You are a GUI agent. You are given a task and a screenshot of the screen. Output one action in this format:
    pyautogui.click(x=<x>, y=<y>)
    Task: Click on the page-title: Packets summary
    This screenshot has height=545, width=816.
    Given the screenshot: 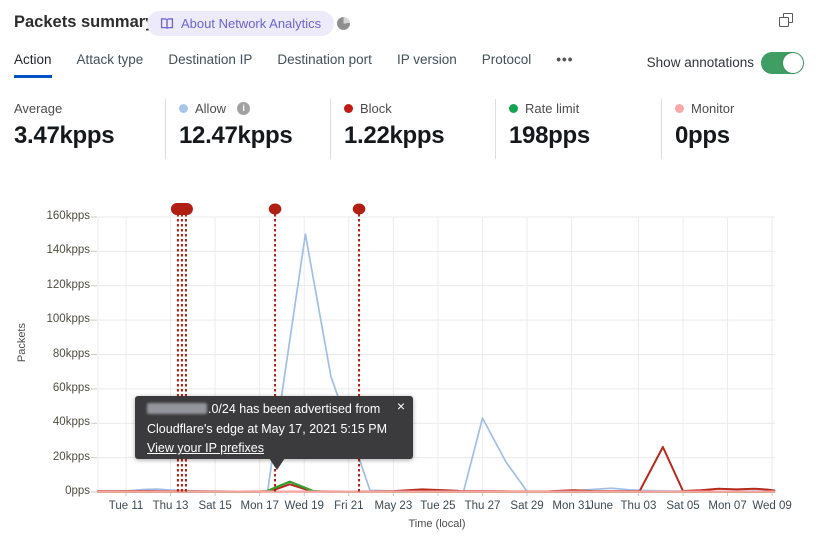 What is the action you would take?
    pyautogui.click(x=84, y=22)
    